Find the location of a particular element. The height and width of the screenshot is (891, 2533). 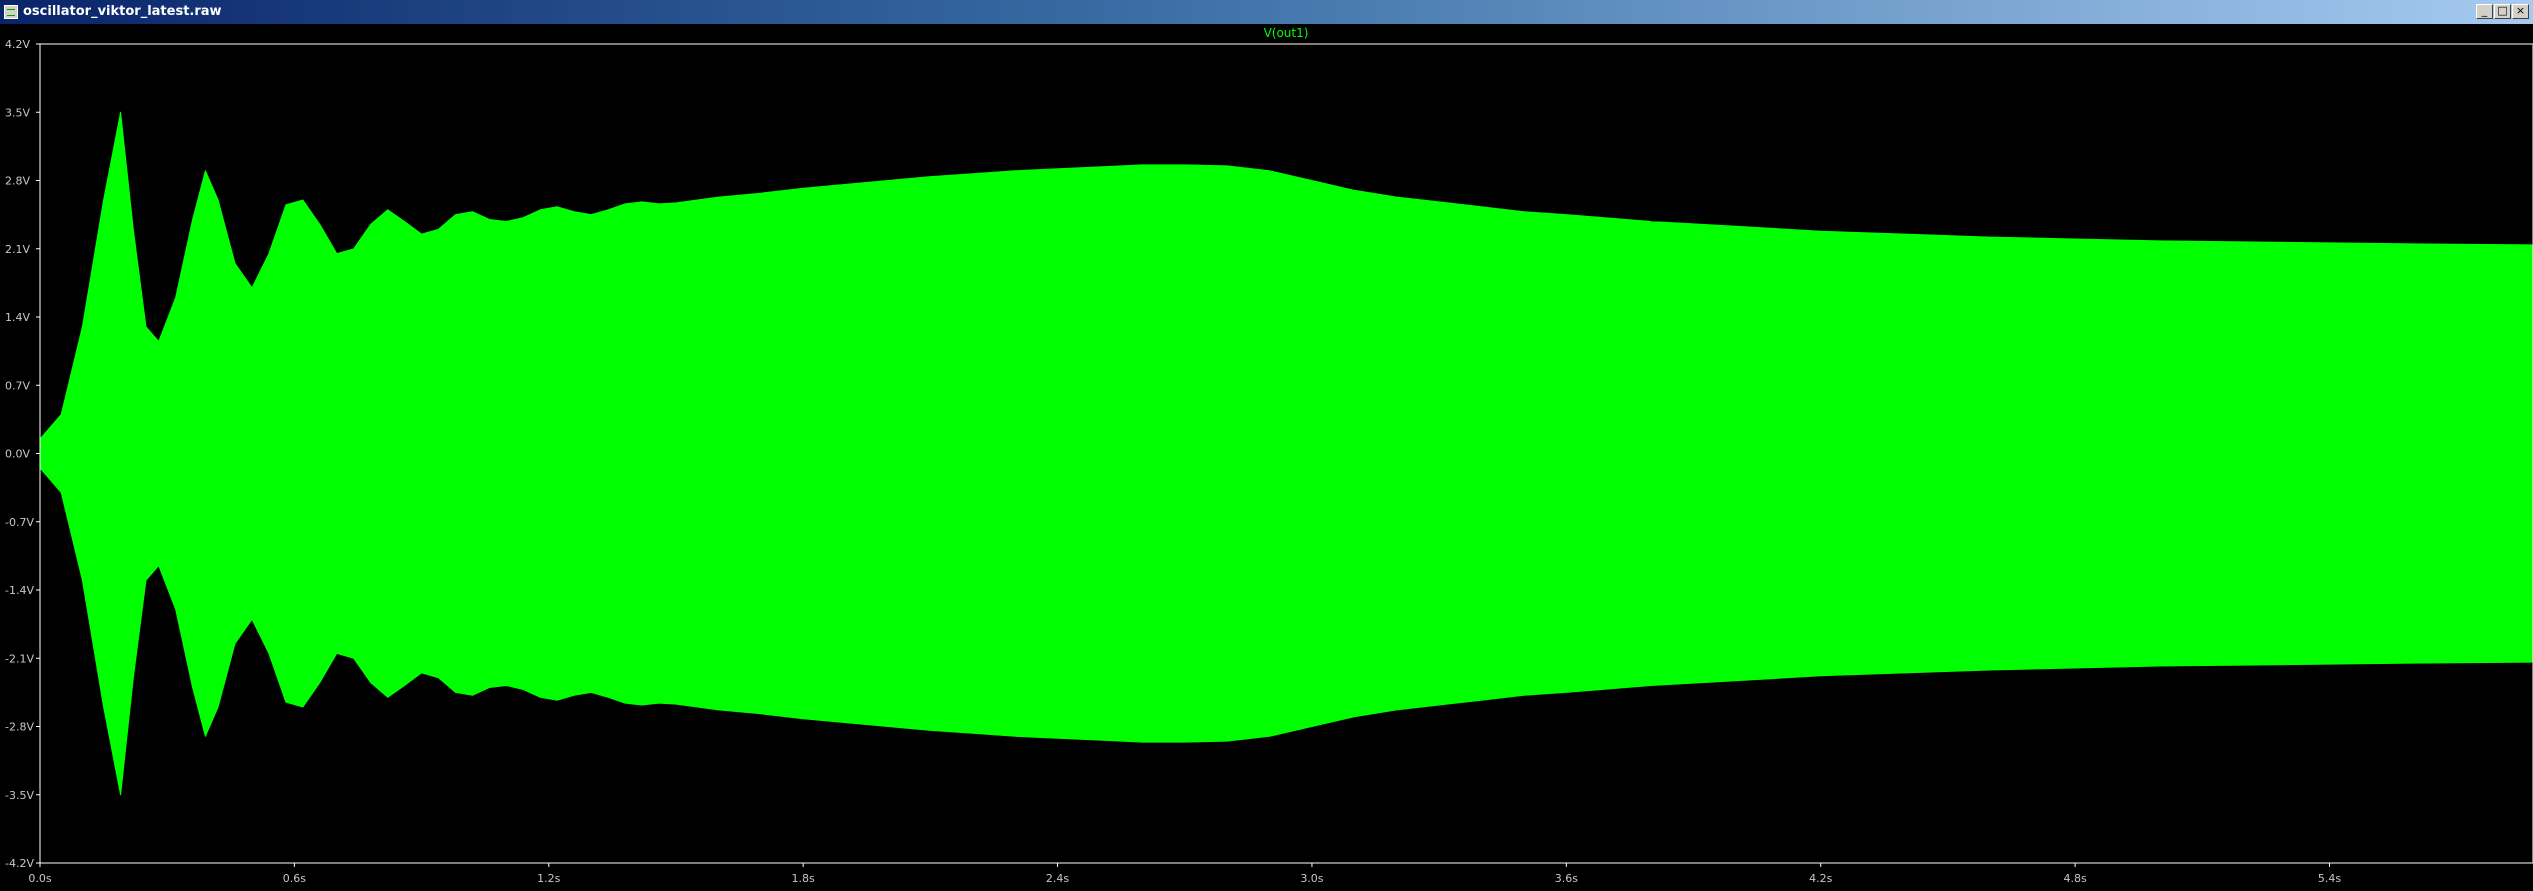

minimize-button: _ is located at coordinates (2484, 11).